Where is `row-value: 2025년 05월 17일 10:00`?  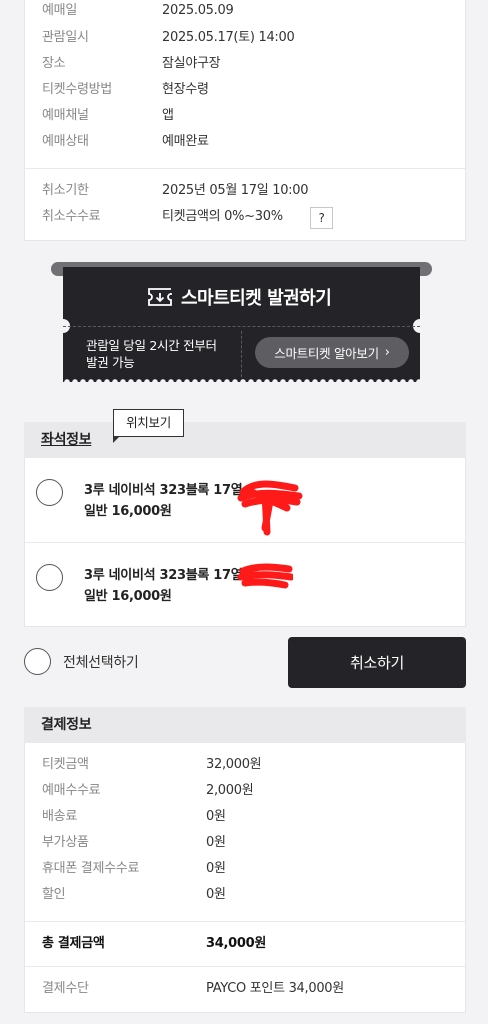
row-value: 2025년 05월 17일 10:00 is located at coordinates (235, 190).